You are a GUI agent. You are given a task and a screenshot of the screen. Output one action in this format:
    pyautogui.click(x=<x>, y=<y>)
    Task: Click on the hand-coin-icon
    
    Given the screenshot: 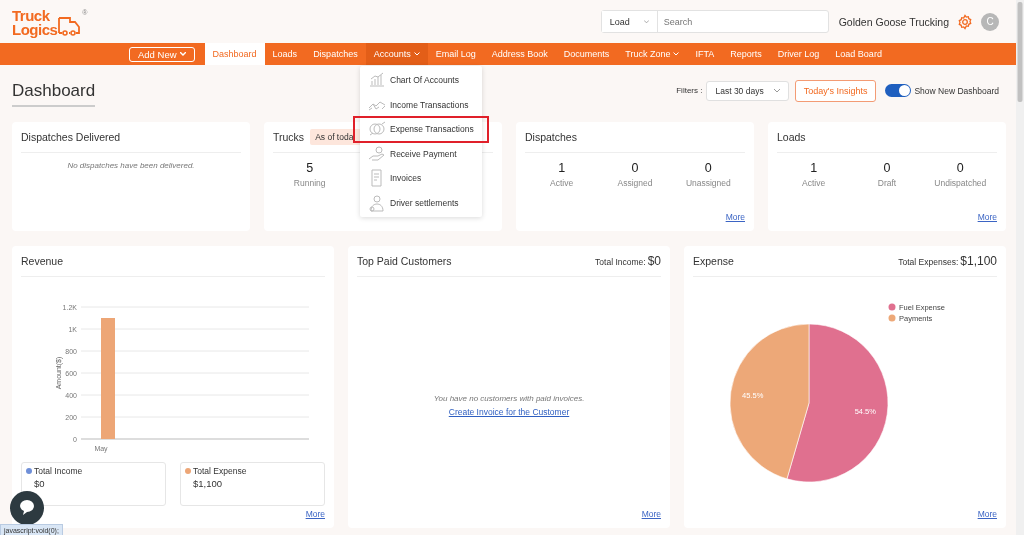 What is the action you would take?
    pyautogui.click(x=376, y=153)
    